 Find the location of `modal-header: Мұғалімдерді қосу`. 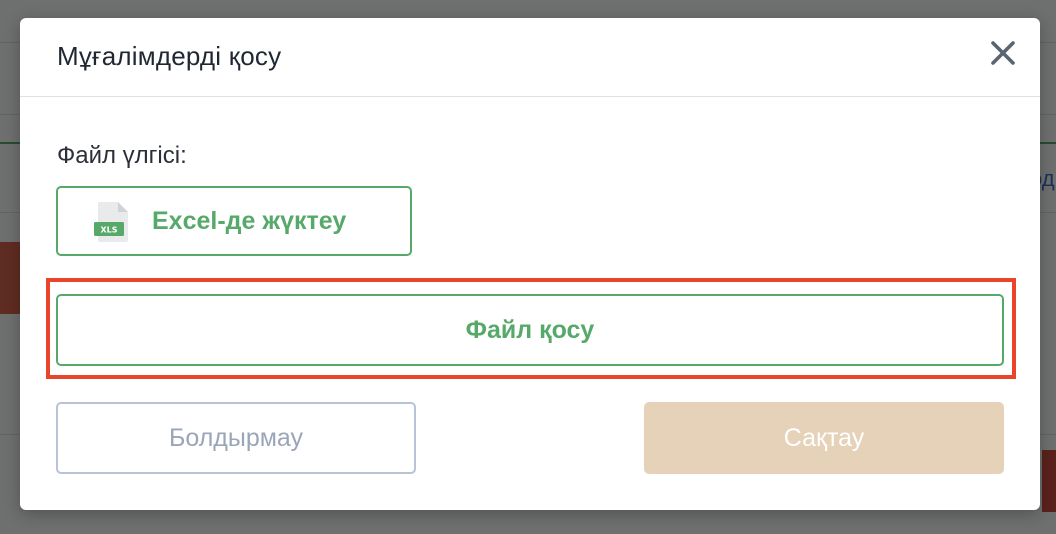

modal-header: Мұғалімдерді қосу is located at coordinates (530, 57).